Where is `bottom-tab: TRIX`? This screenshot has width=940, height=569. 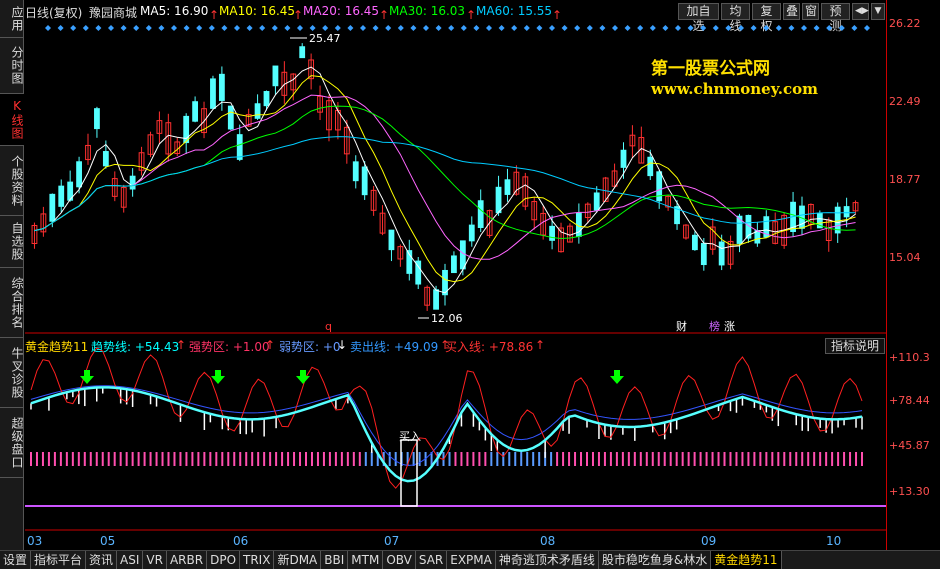
bottom-tab: TRIX is located at coordinates (257, 560).